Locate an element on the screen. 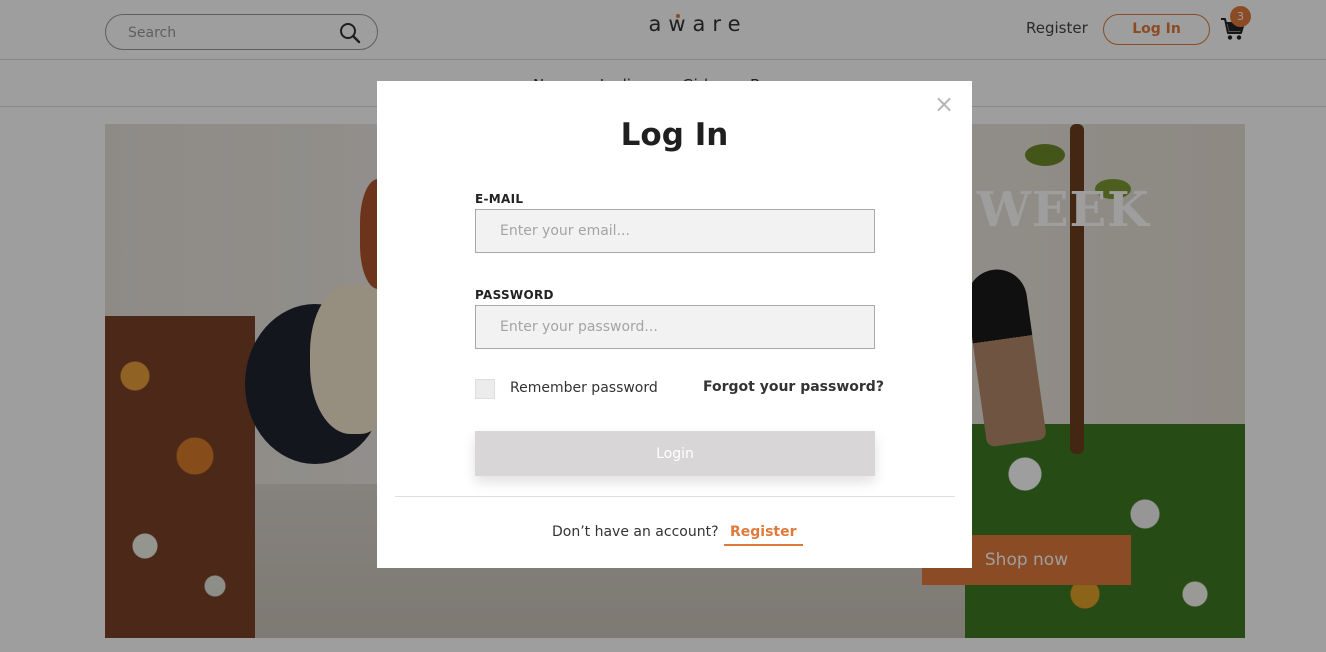  close-icon: × is located at coordinates (944, 104).